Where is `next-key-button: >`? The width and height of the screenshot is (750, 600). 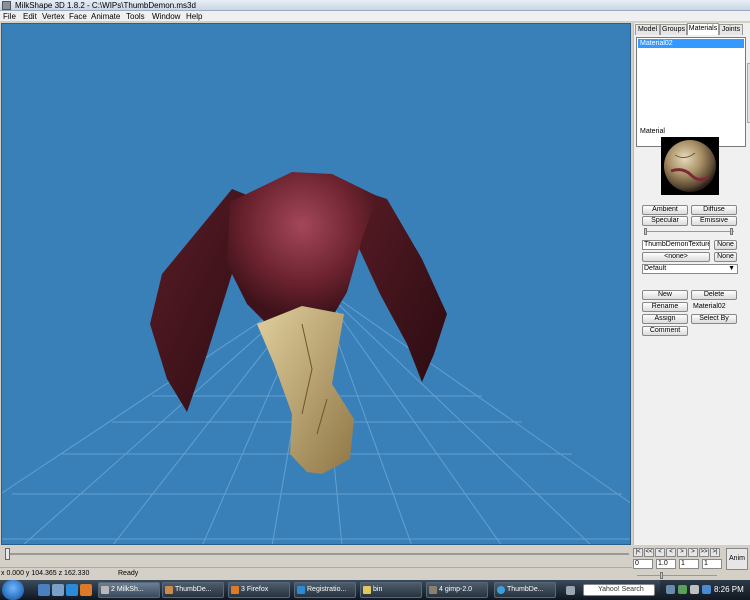 next-key-button: > is located at coordinates (693, 552).